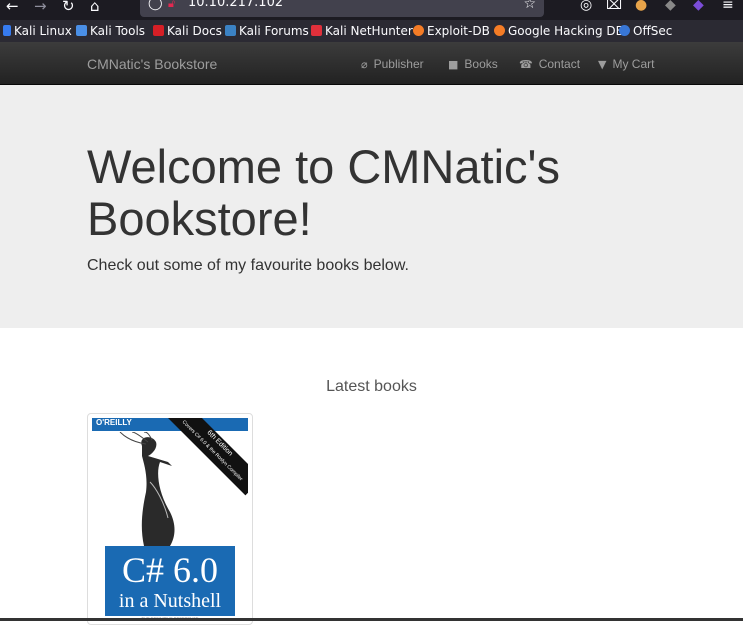 This screenshot has height=625, width=743. Describe the element at coordinates (68, 8) in the screenshot. I see `reload-icon: ↻` at that location.